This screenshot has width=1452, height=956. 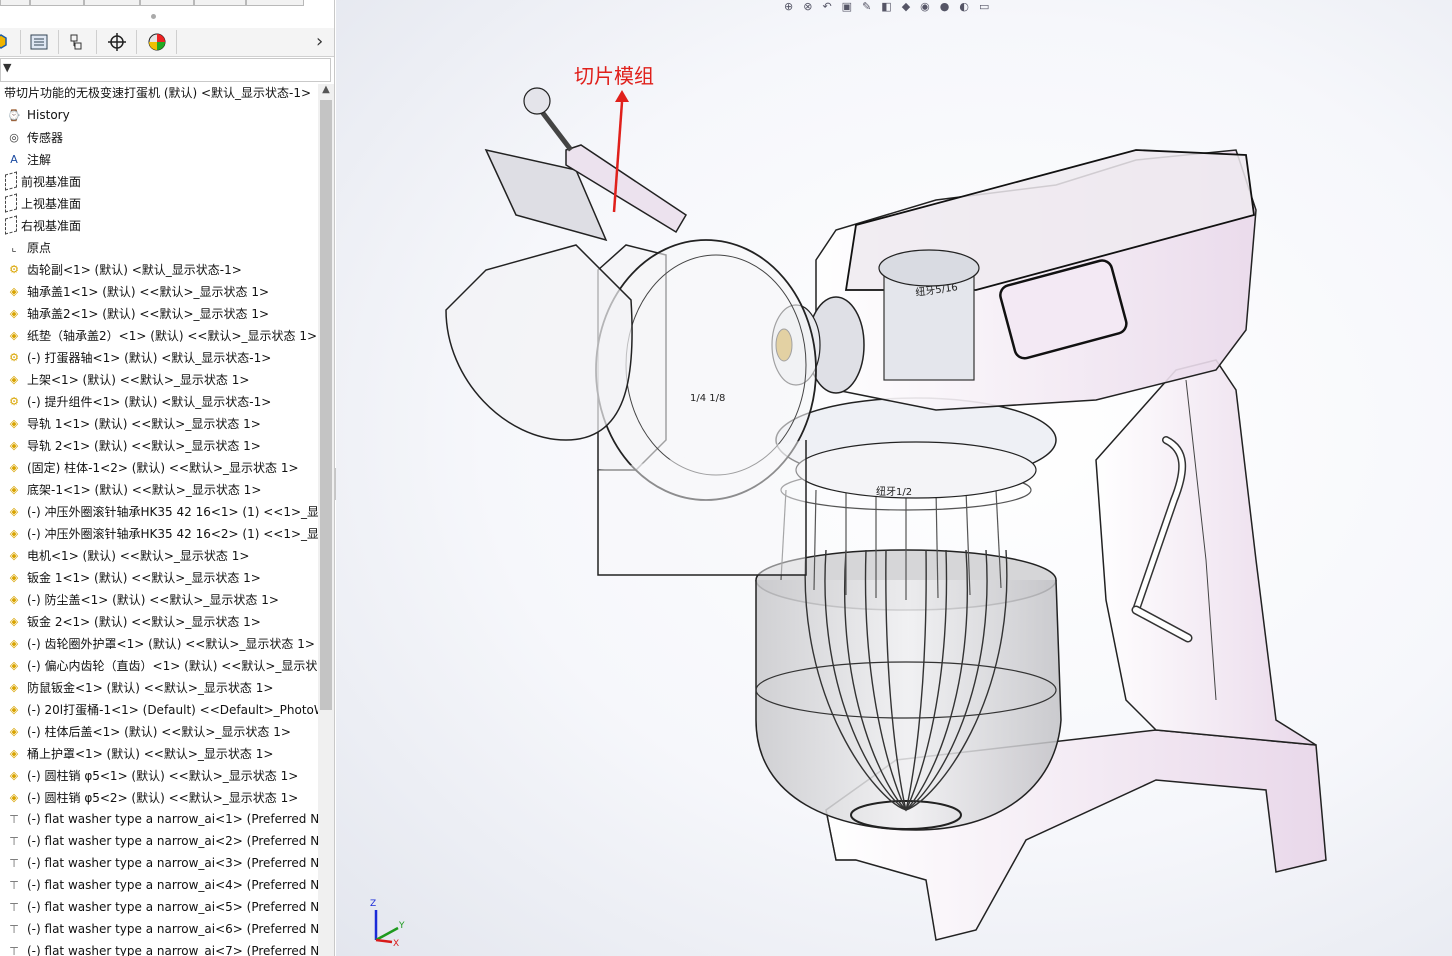 I want to click on tree-item: ◈ 导轨 2<1> (默认) <<默认>_显示状态 1>, so click(x=159, y=445).